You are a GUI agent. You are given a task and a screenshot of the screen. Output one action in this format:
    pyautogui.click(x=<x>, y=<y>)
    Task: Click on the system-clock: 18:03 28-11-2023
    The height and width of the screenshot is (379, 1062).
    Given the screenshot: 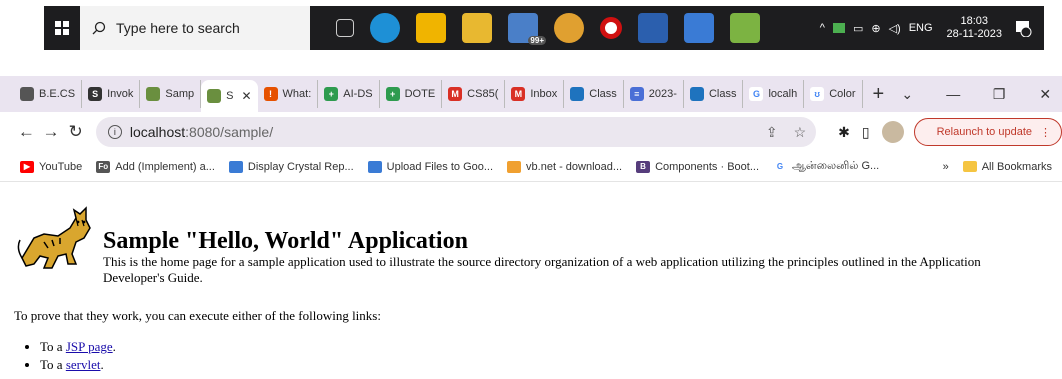 What is the action you would take?
    pyautogui.click(x=974, y=28)
    